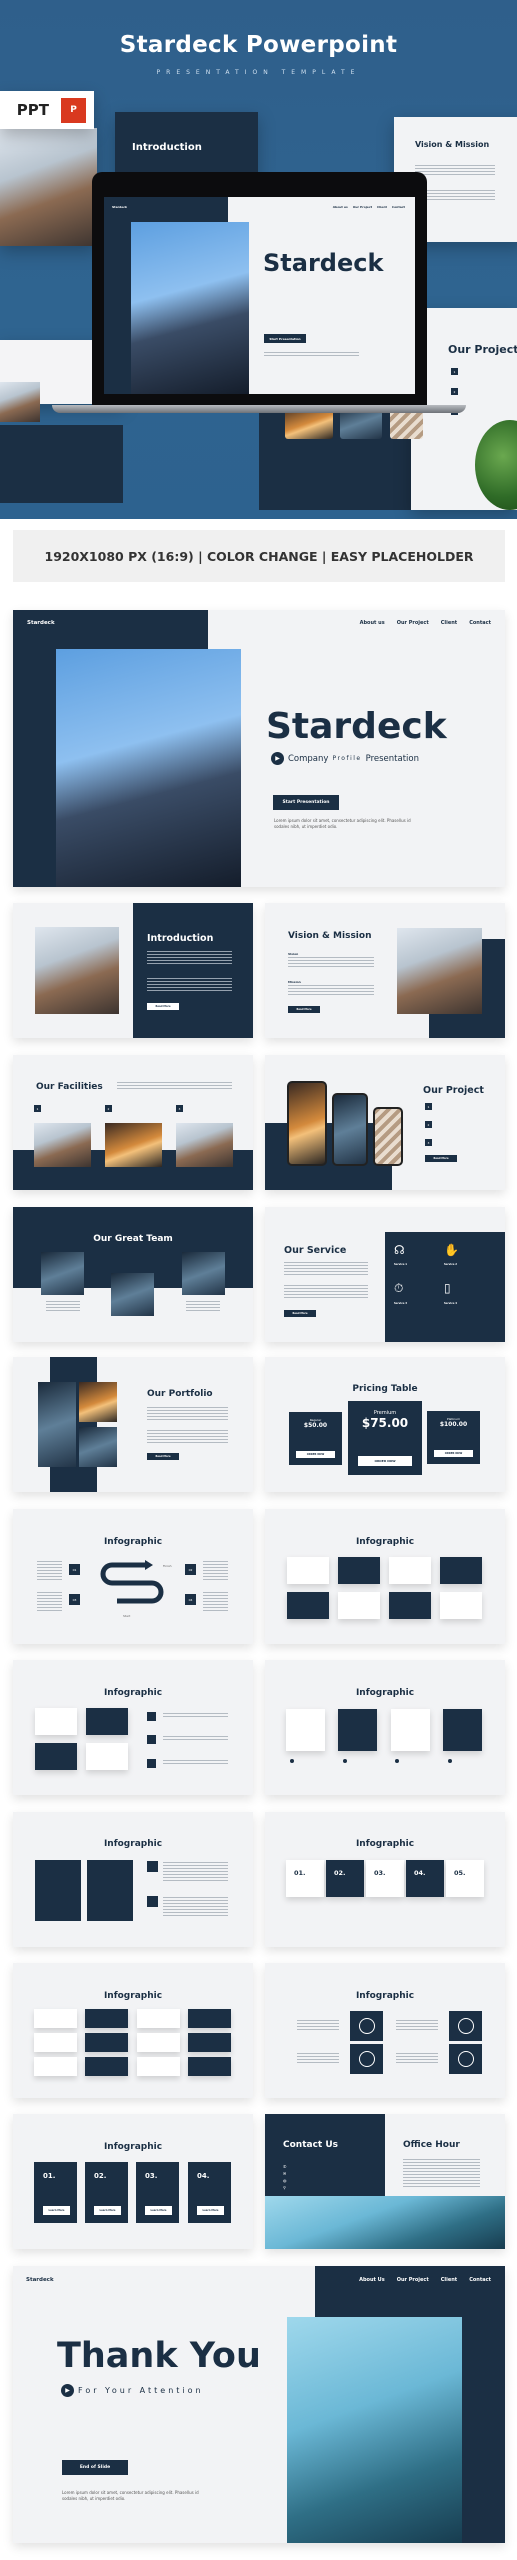 The height and width of the screenshot is (2560, 517). Describe the element at coordinates (163, 1006) in the screenshot. I see `intro-read-more-button: Read More` at that location.